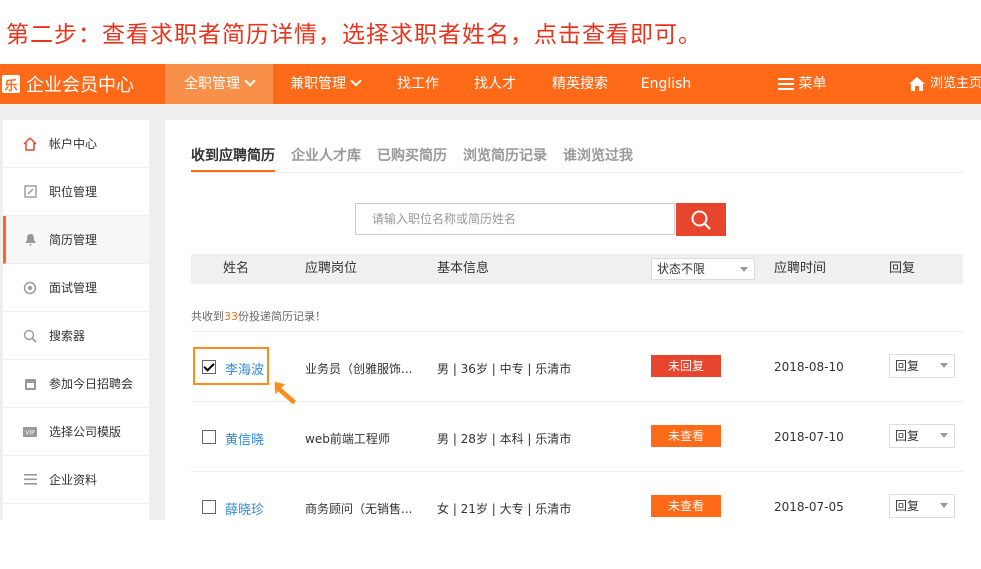  Describe the element at coordinates (686, 366) in the screenshot. I see `status-badge: 未回复` at that location.